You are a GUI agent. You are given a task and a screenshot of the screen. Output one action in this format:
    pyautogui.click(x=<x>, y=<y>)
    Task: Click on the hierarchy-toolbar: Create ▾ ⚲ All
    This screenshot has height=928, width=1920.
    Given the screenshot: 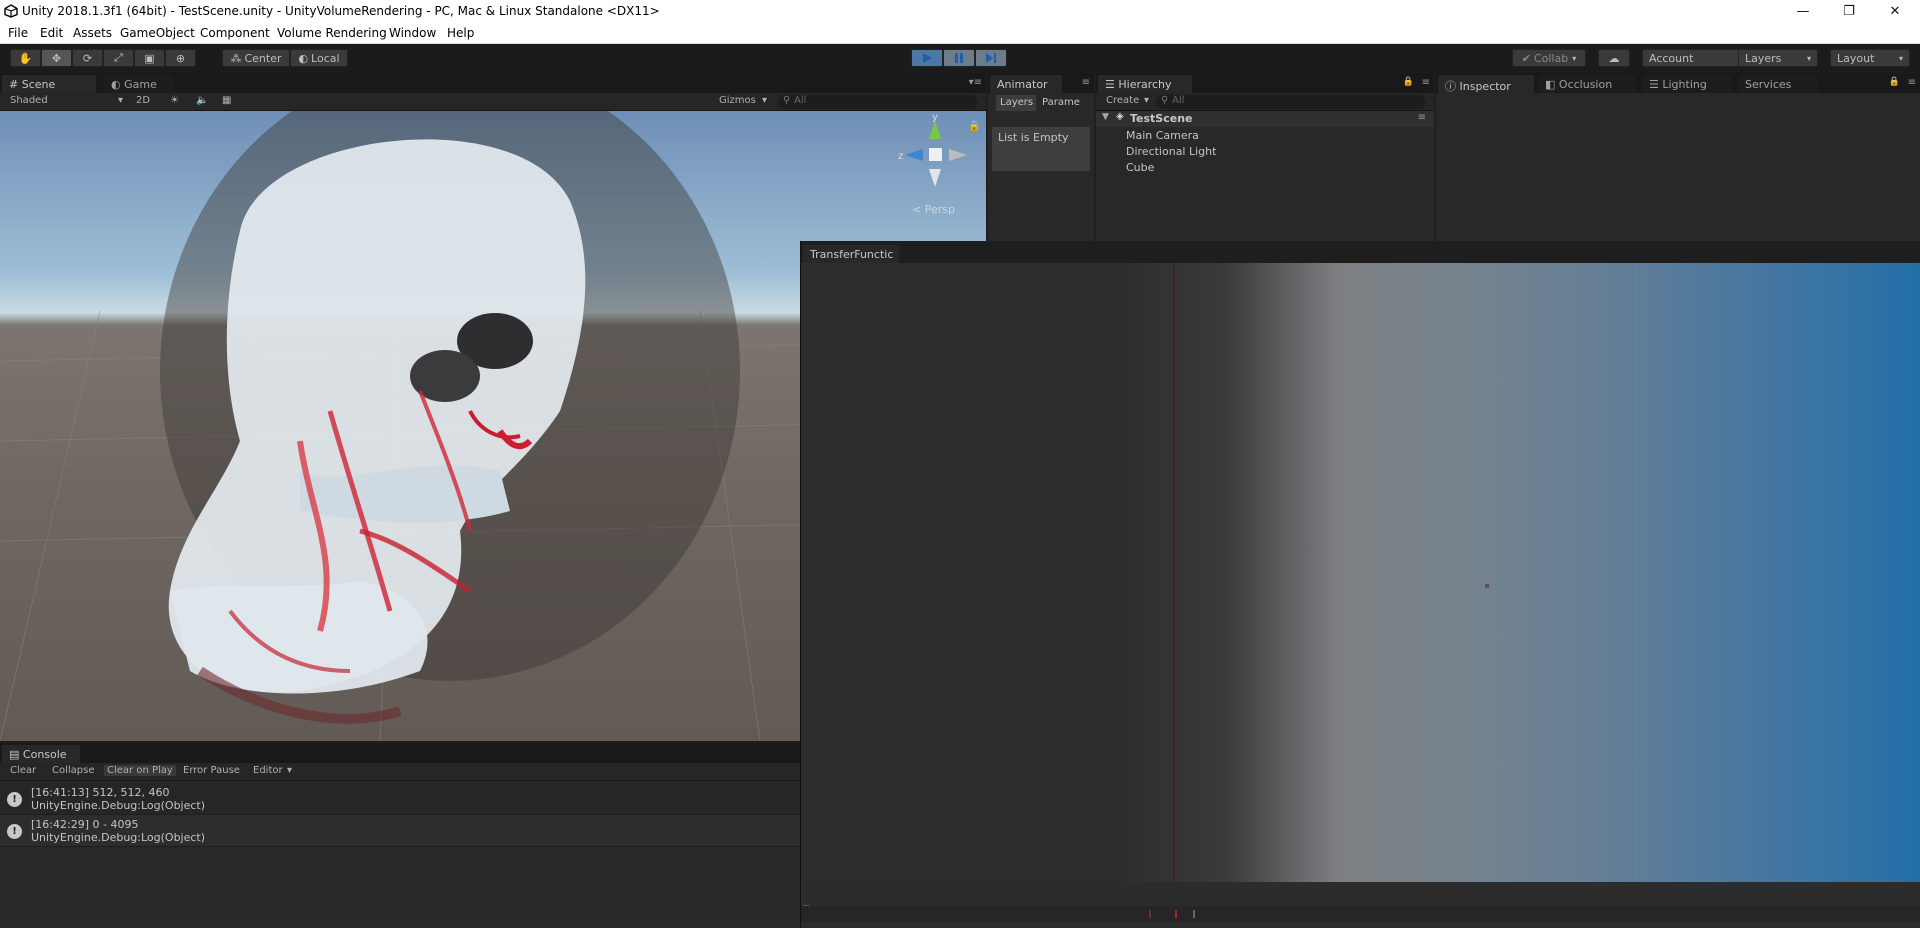 What is the action you would take?
    pyautogui.click(x=1265, y=102)
    